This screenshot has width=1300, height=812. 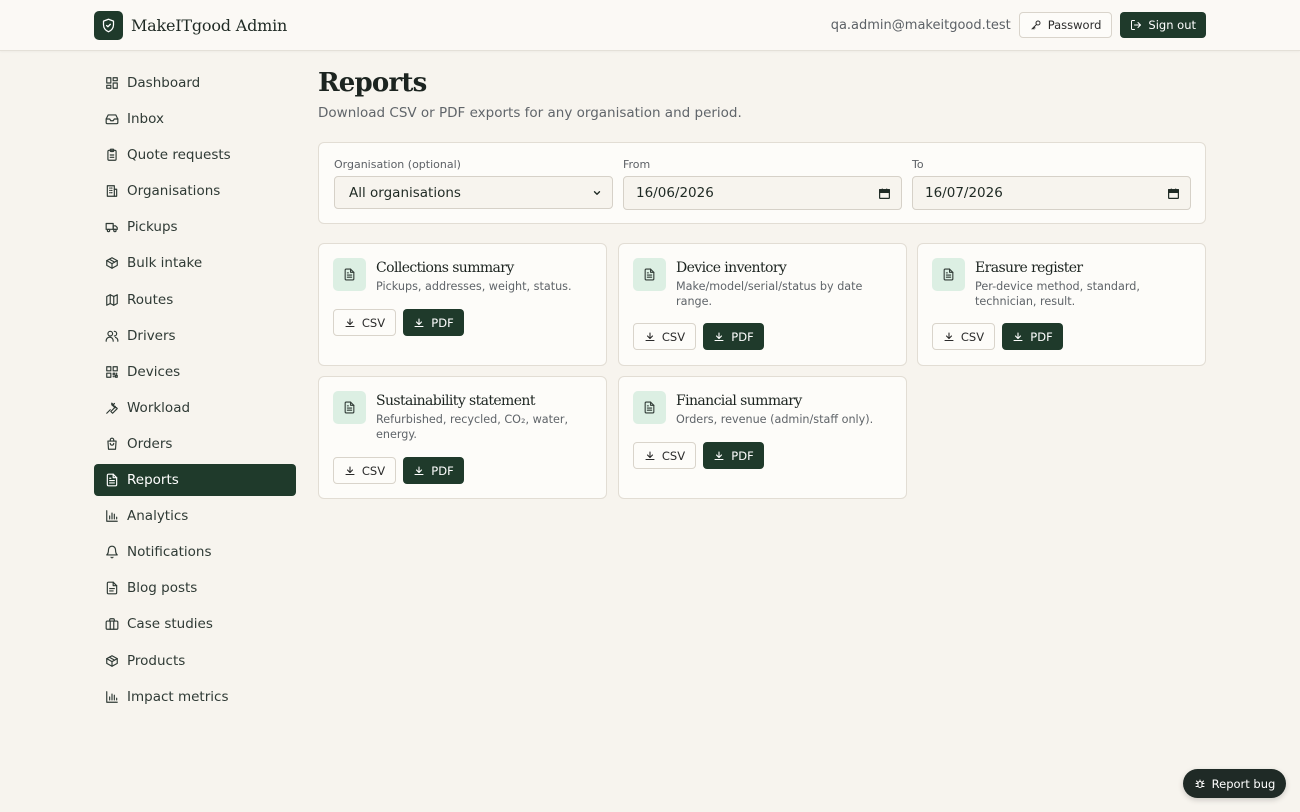 I want to click on sidebar-item-quote-requests: Quote requests, so click(x=195, y=155).